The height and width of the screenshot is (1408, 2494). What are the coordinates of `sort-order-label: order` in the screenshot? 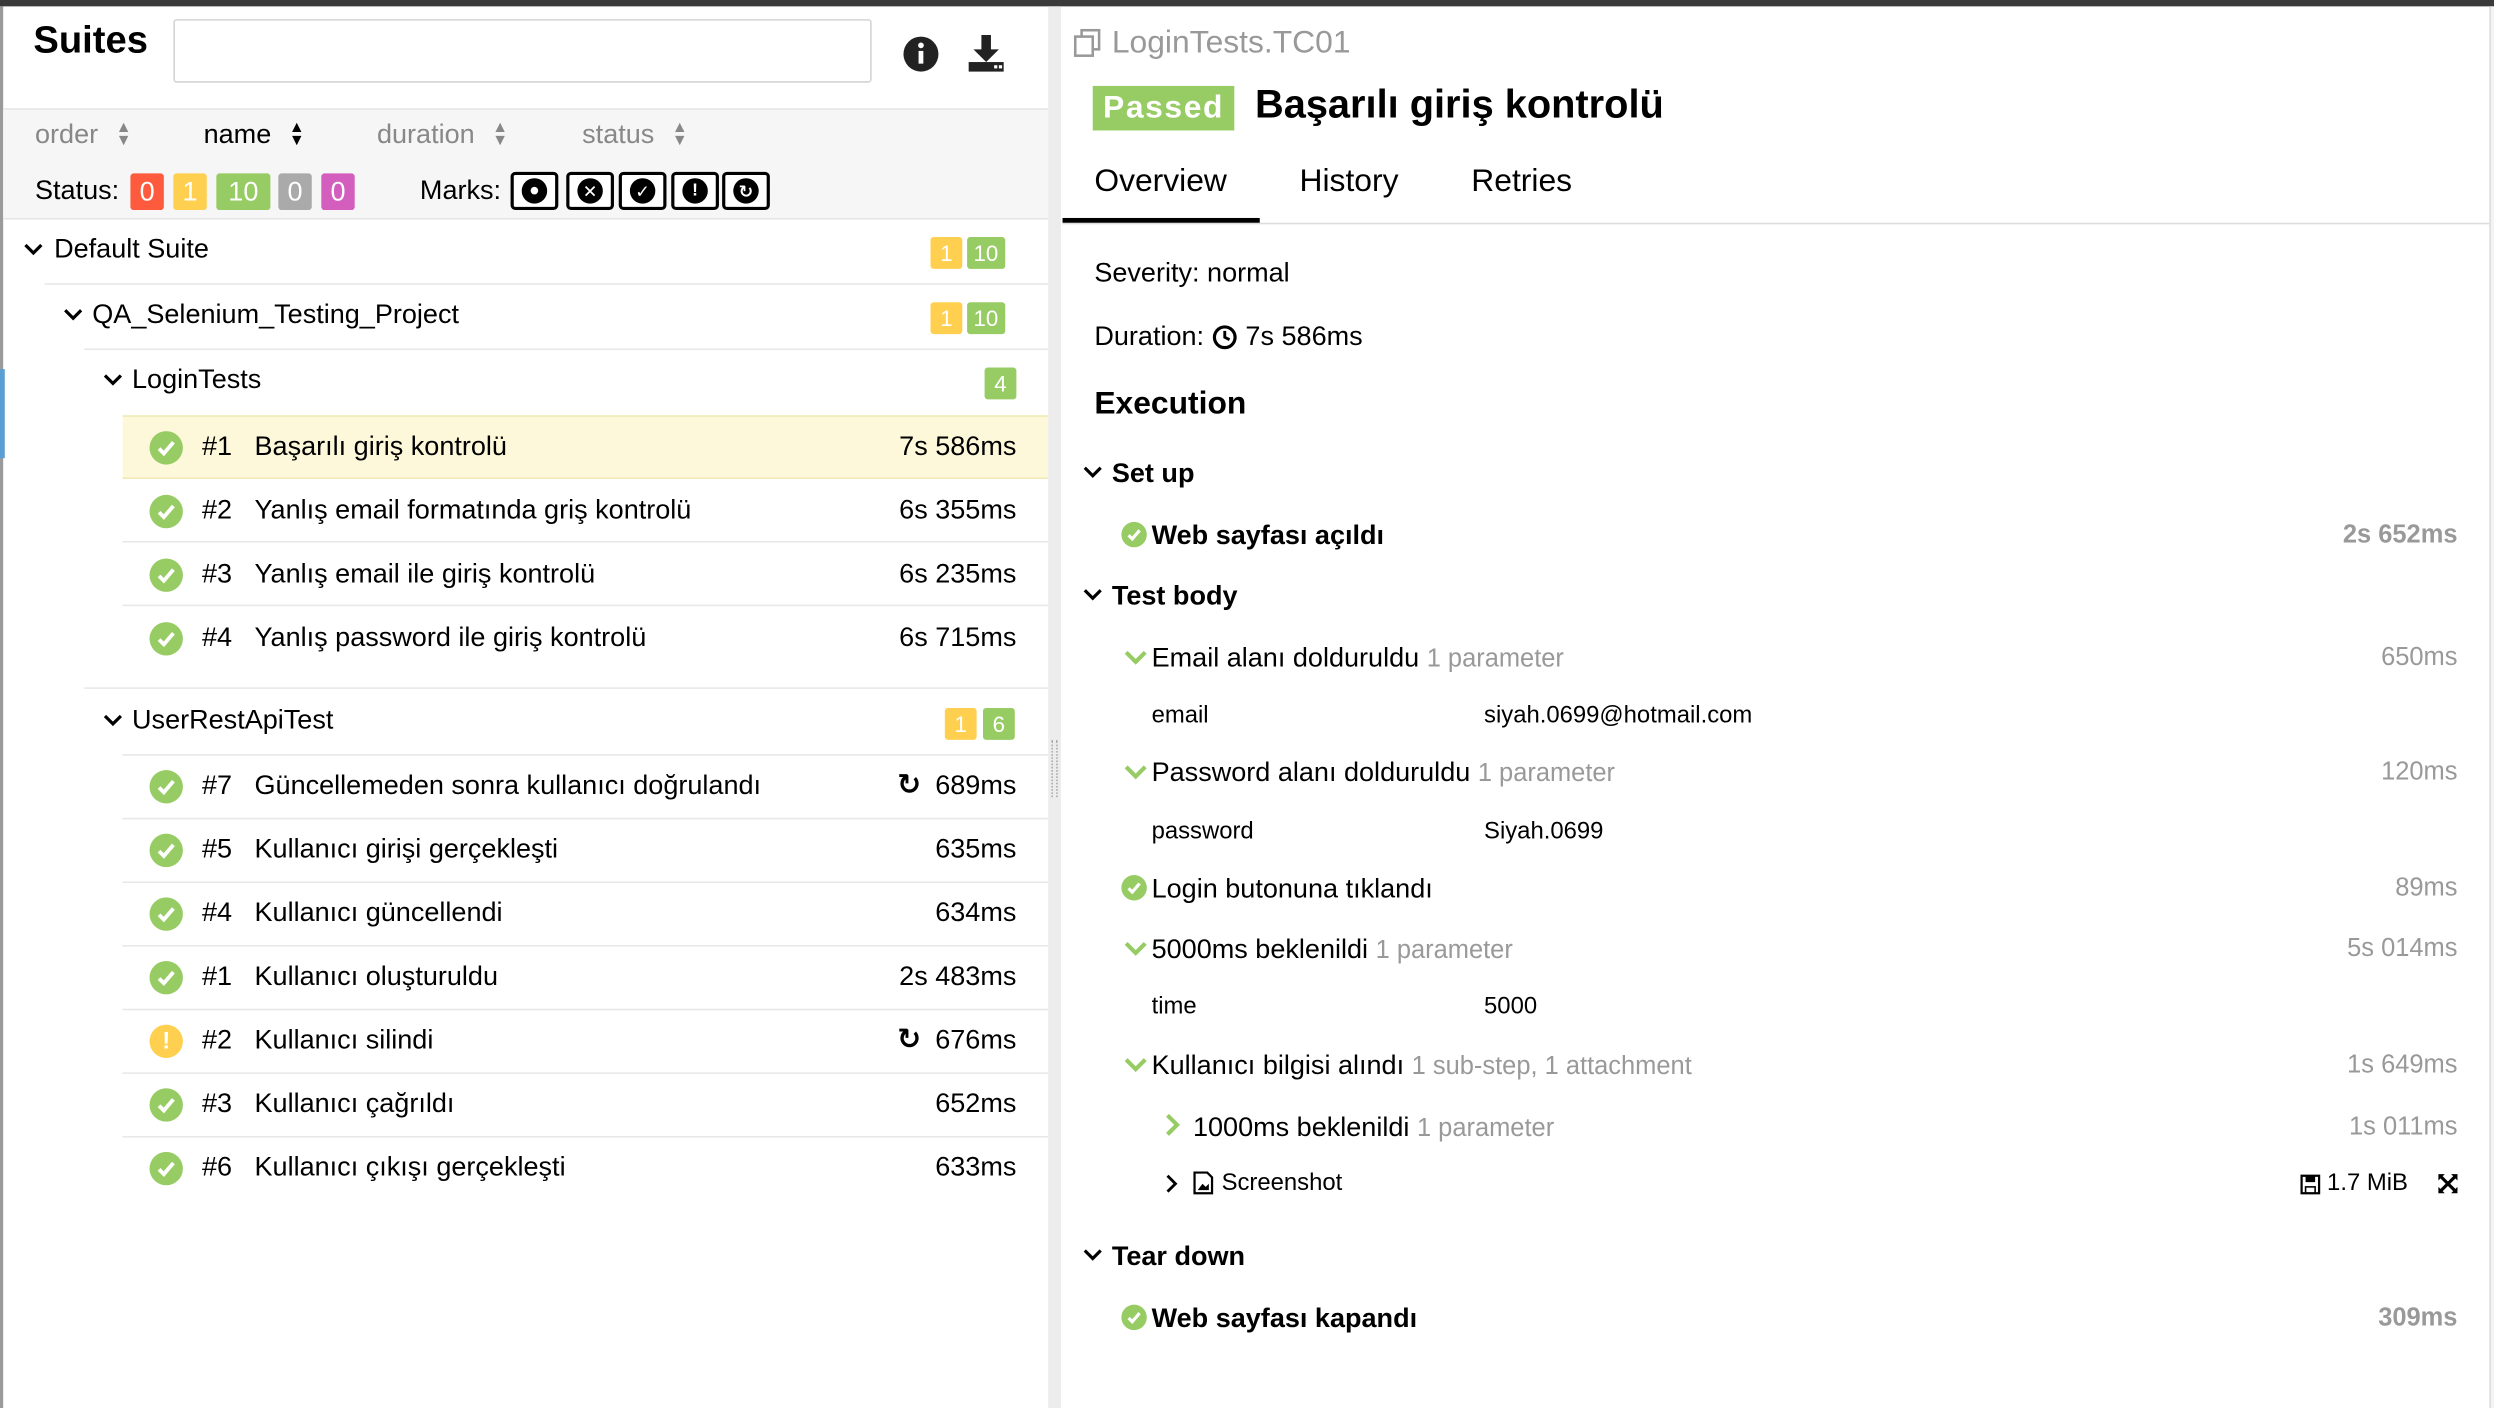 It's located at (66, 134).